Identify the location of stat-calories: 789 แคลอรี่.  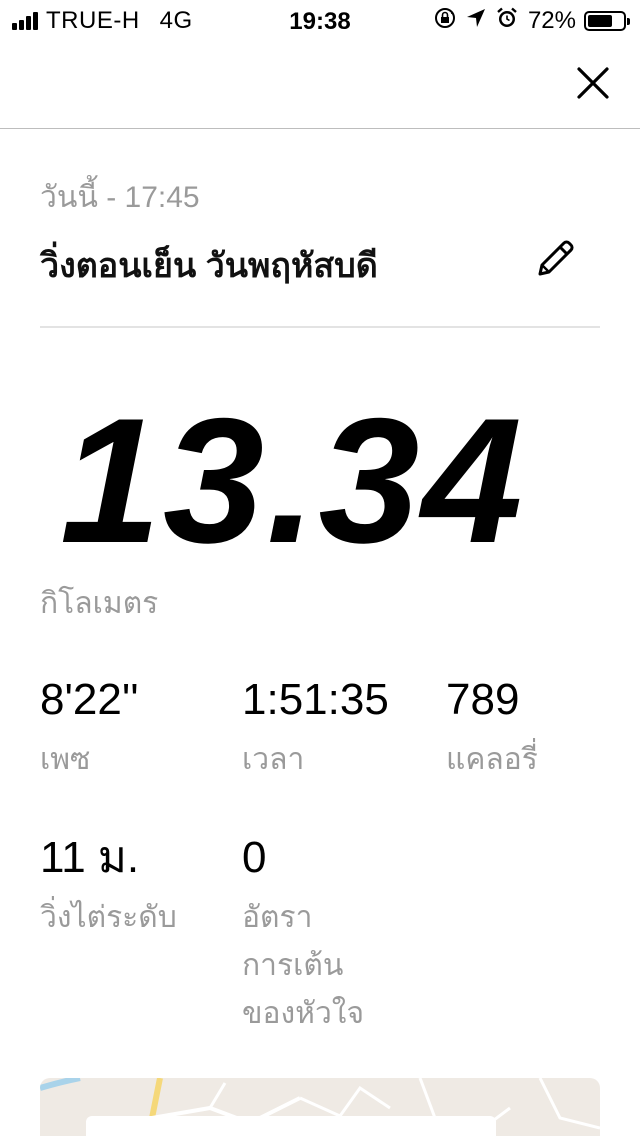
(492, 731).